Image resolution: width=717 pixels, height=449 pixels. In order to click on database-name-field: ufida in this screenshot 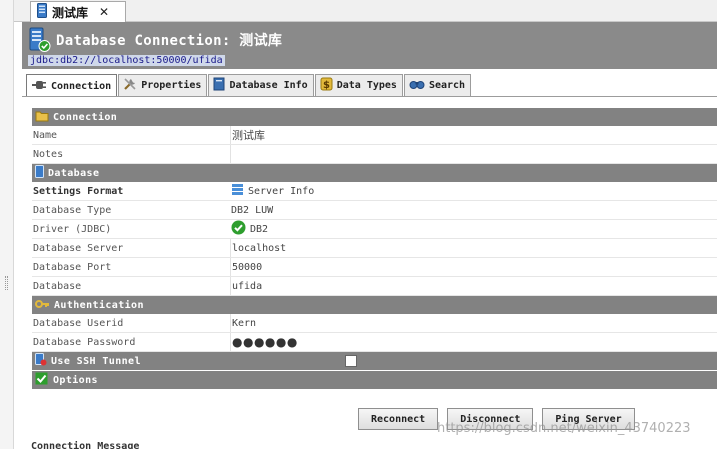, I will do `click(473, 286)`.